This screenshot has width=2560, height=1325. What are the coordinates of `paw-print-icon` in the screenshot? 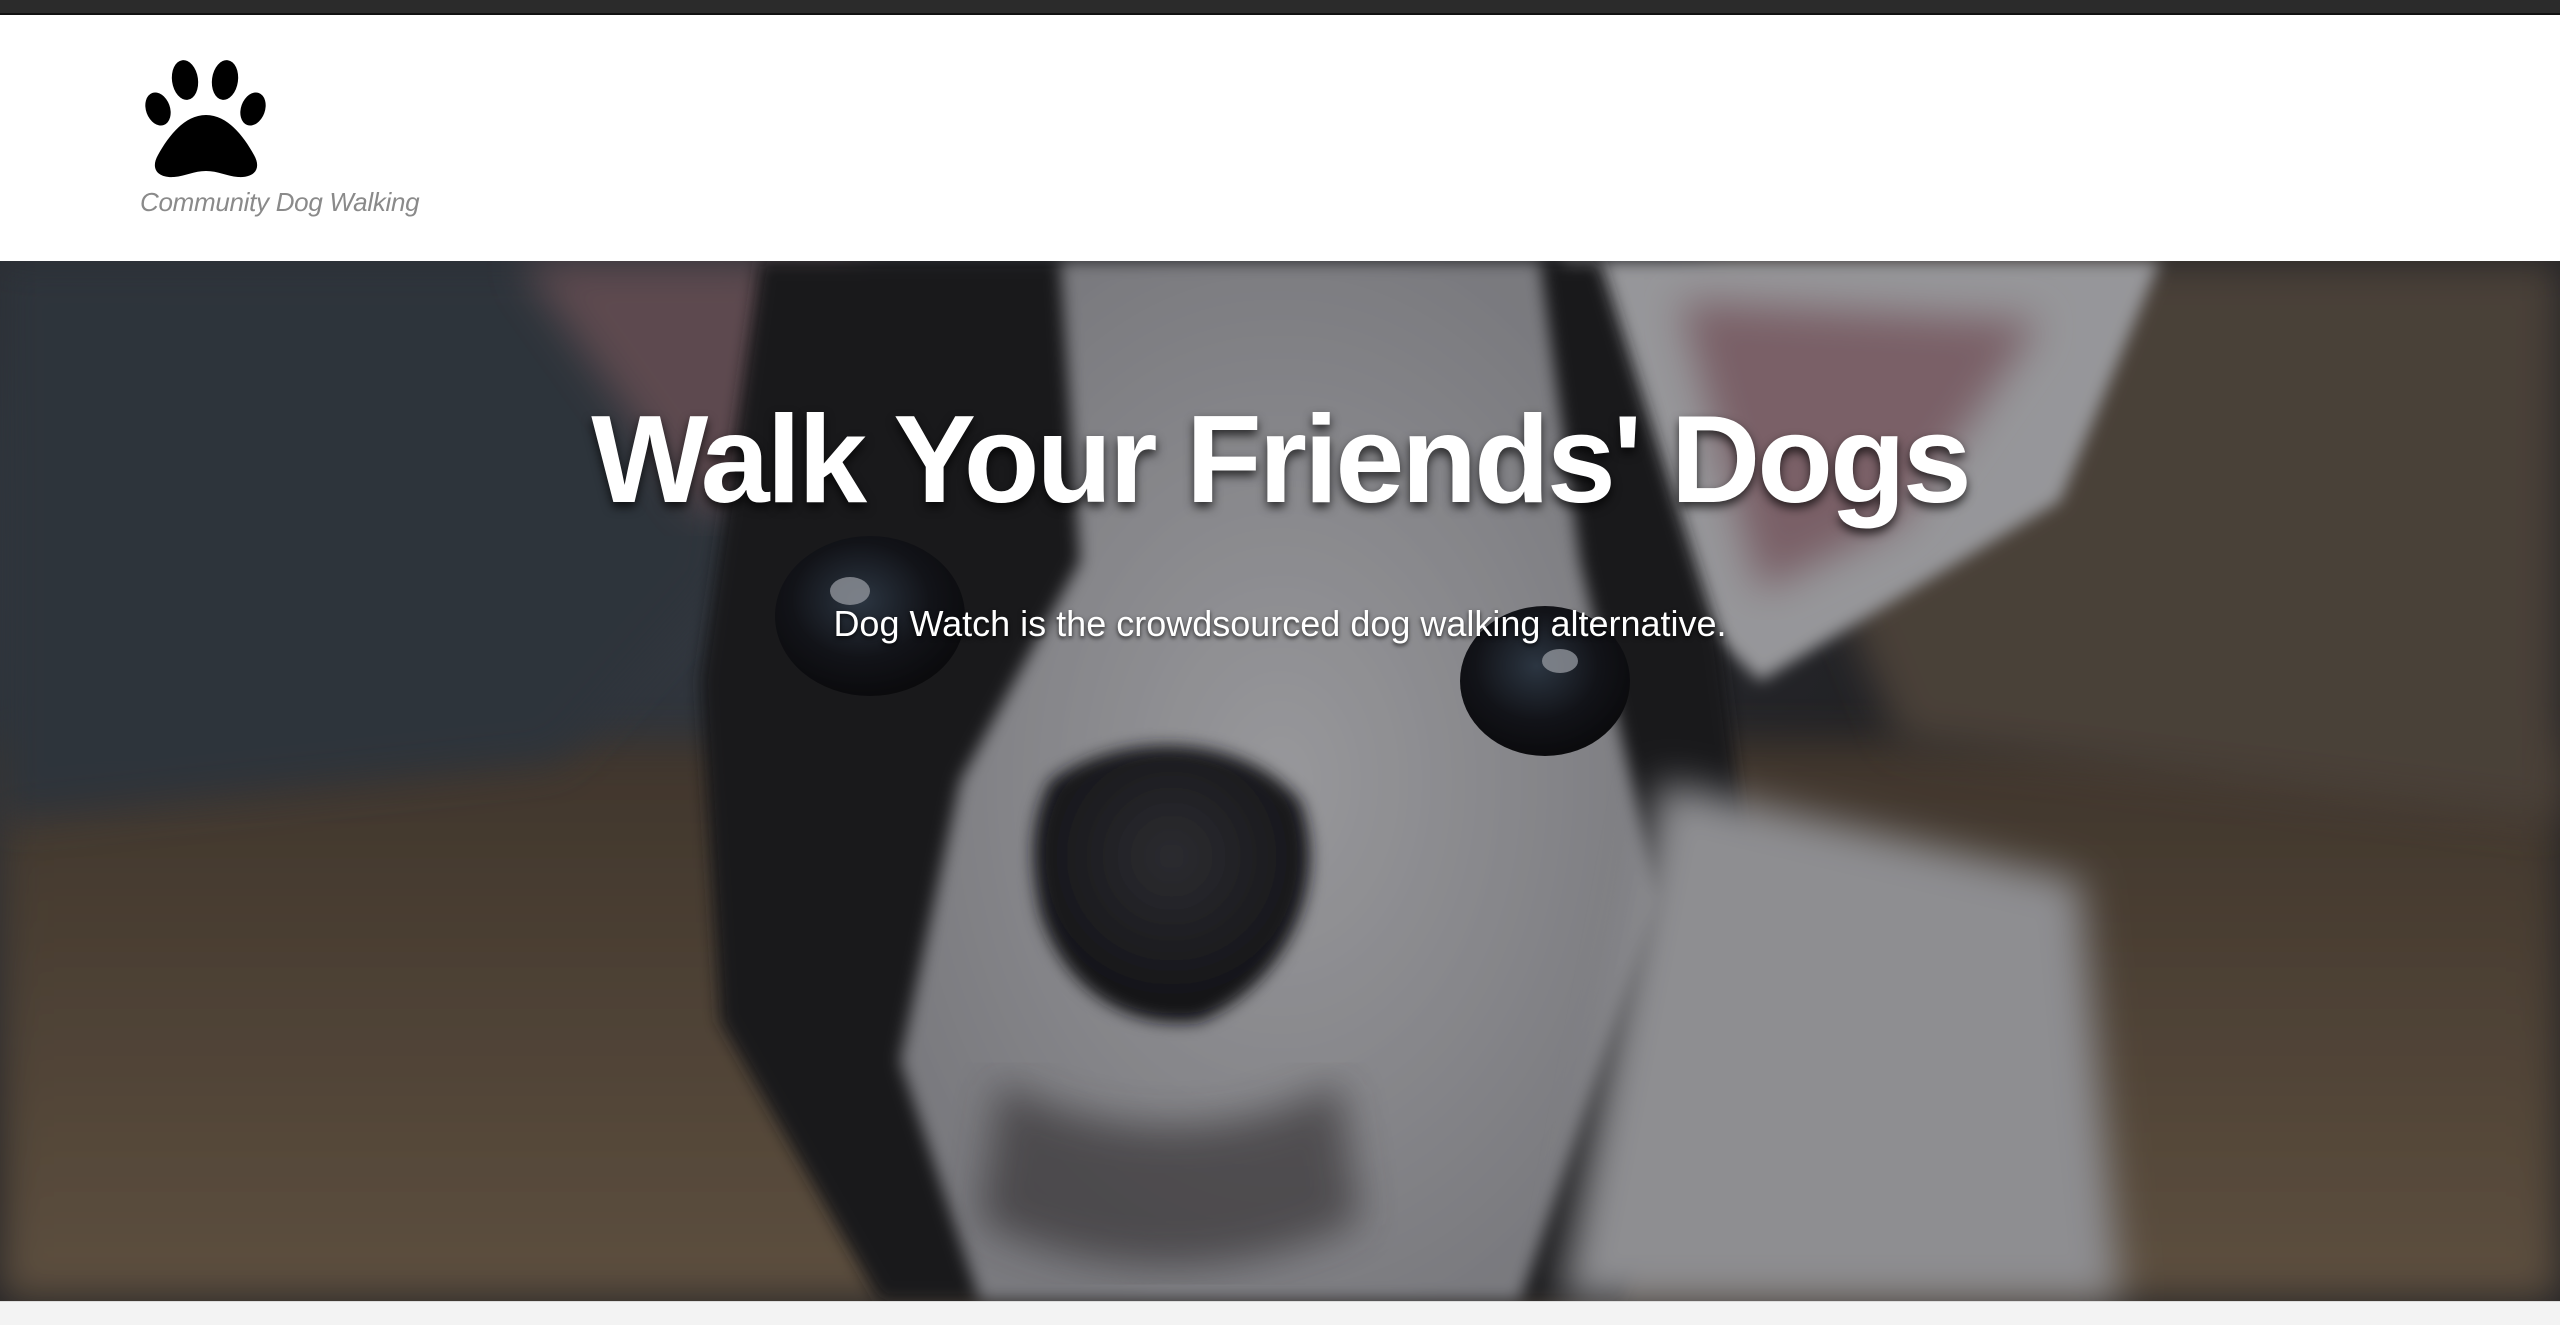 It's located at (205, 119).